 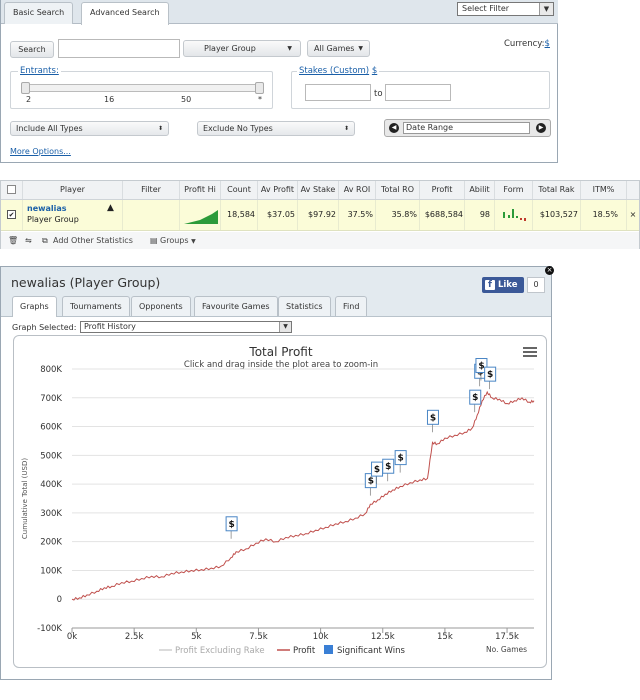 I want to click on search-input, so click(x=119, y=48).